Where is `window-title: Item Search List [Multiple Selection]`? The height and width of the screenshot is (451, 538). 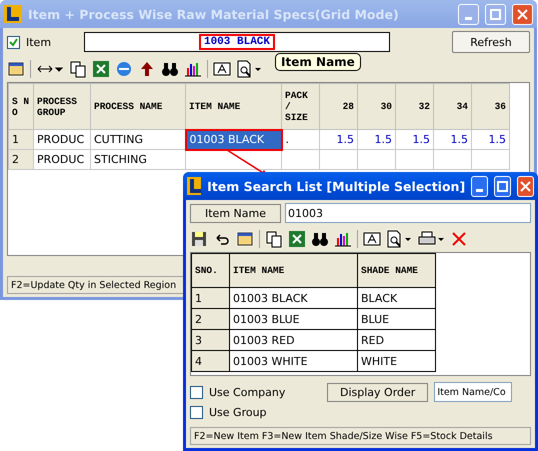 window-title: Item Search List [Multiple Selection] is located at coordinates (336, 186).